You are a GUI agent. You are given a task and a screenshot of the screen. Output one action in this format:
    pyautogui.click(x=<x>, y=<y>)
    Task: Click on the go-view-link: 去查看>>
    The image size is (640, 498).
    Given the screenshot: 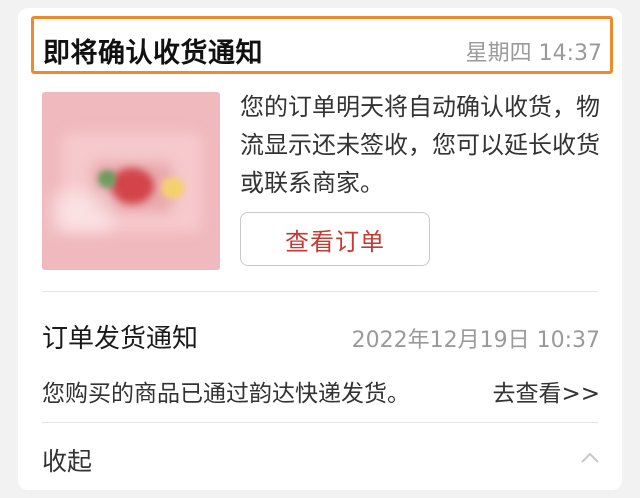 What is the action you would take?
    pyautogui.click(x=546, y=391)
    